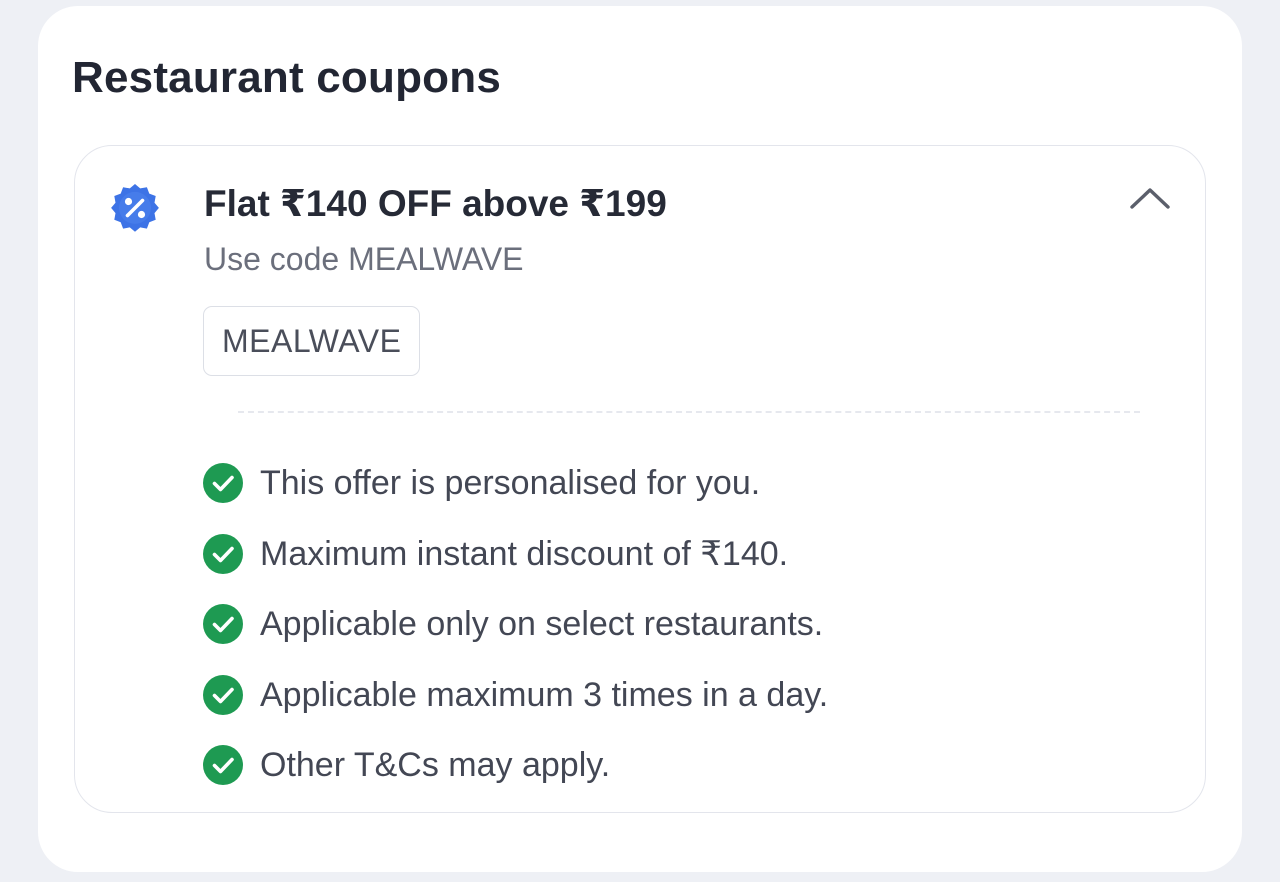 This screenshot has width=1280, height=882. I want to click on discount-badge-icon, so click(135, 207).